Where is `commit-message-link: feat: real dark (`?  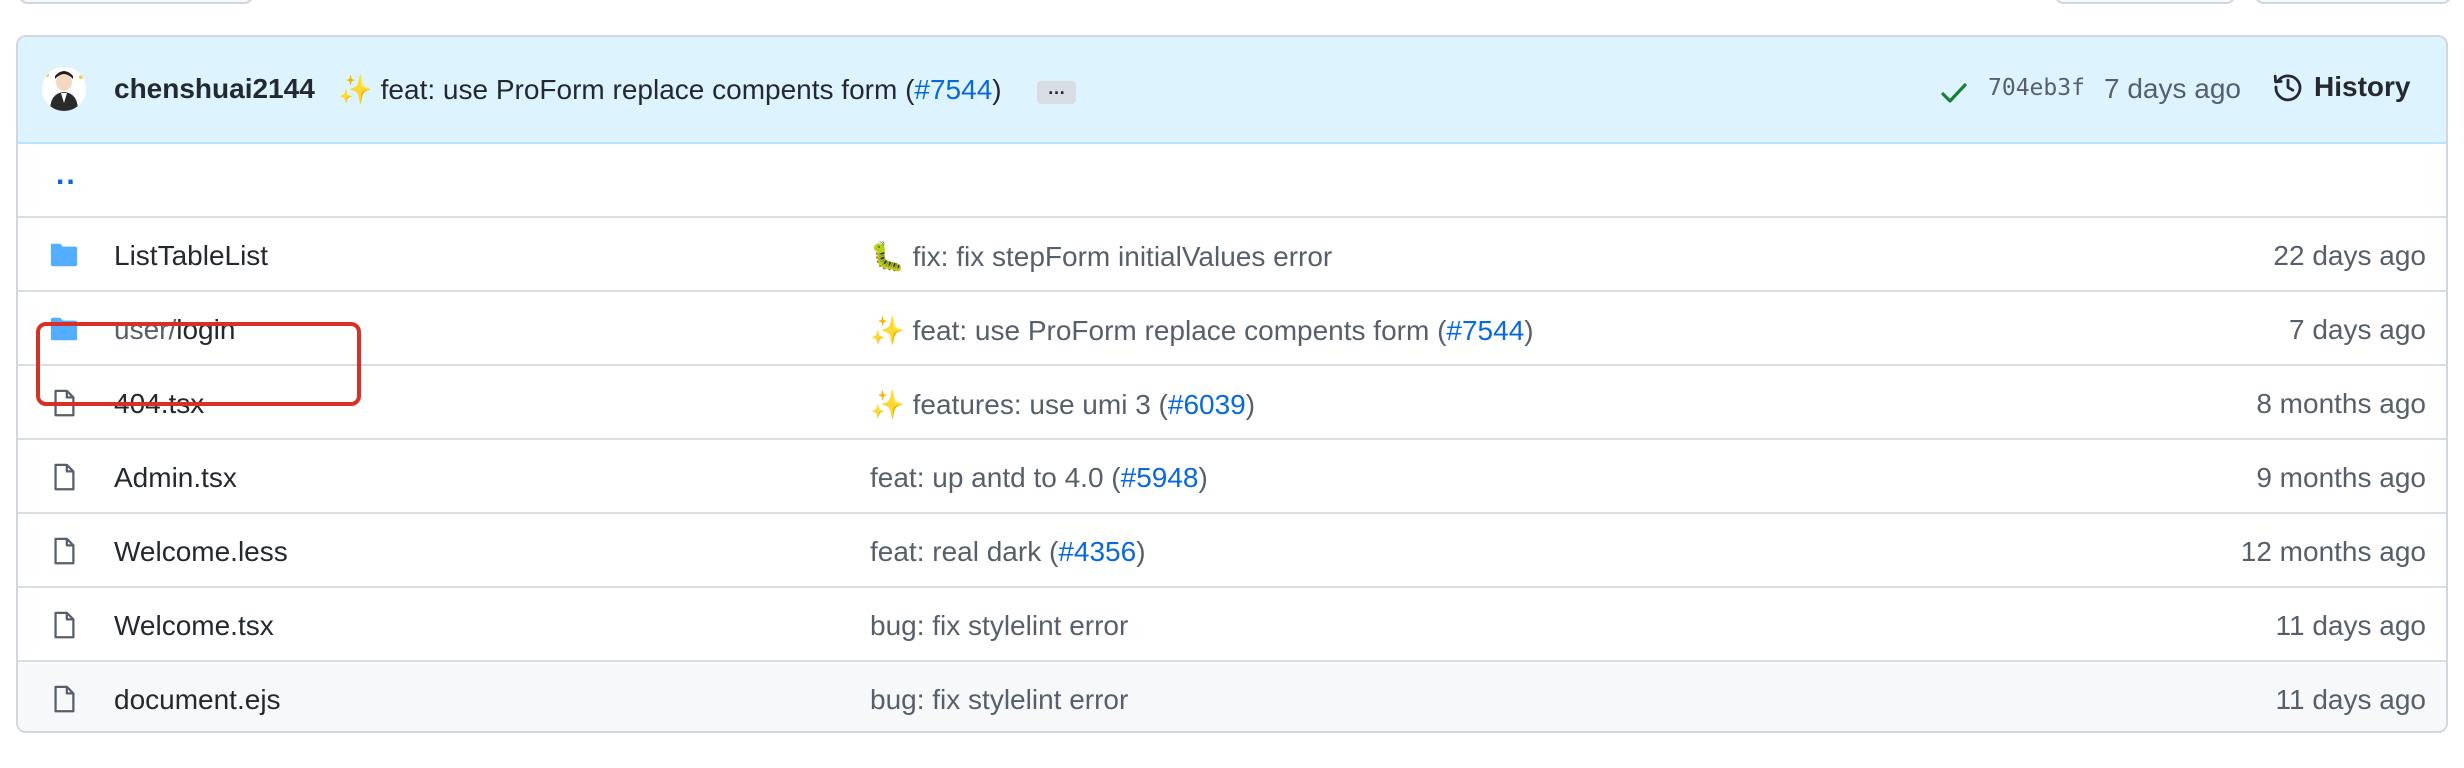 commit-message-link: feat: real dark ( is located at coordinates (964, 551).